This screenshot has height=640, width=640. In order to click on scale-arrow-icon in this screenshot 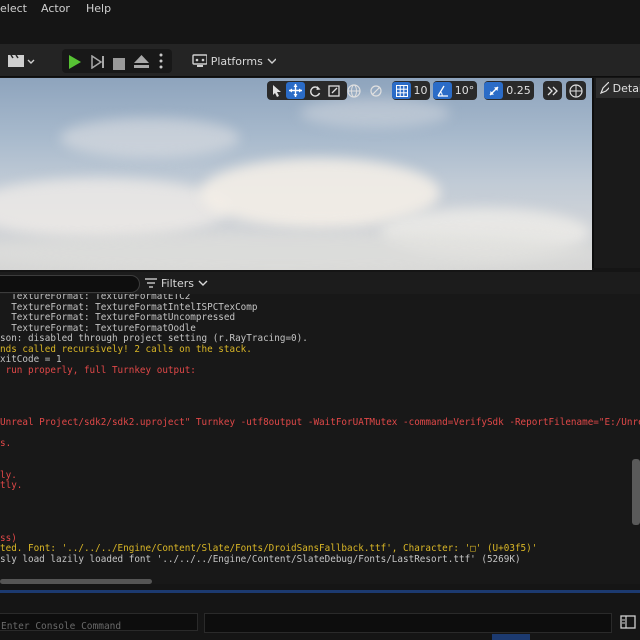, I will do `click(493, 90)`.